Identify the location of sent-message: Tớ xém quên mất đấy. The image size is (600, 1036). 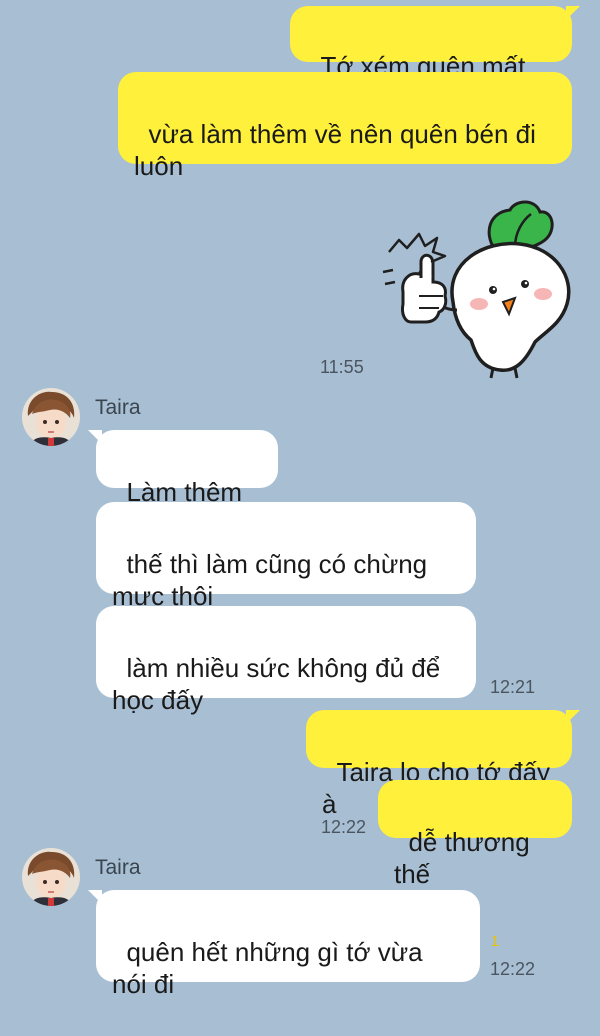
(435, 59).